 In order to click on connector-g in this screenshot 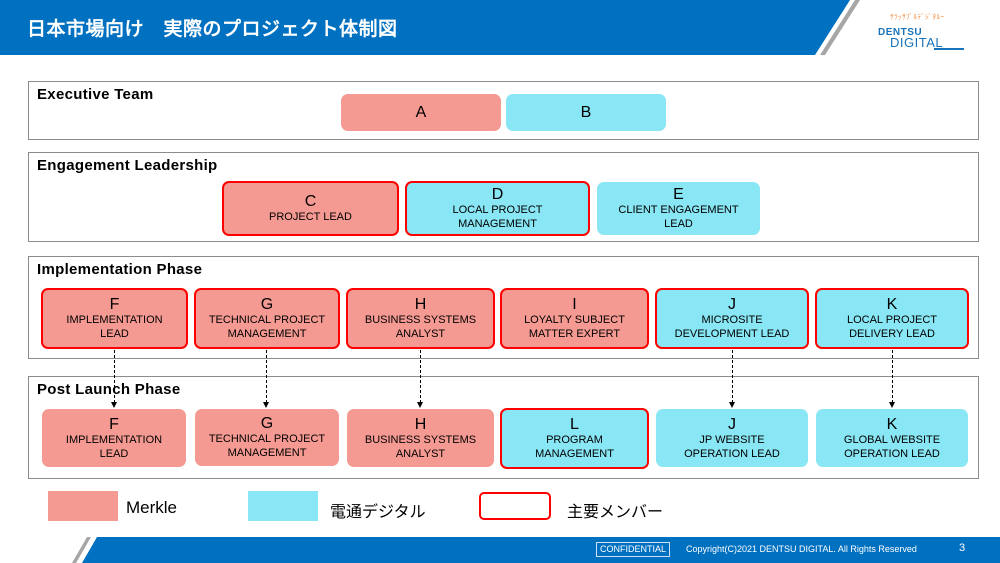, I will do `click(266, 376)`.